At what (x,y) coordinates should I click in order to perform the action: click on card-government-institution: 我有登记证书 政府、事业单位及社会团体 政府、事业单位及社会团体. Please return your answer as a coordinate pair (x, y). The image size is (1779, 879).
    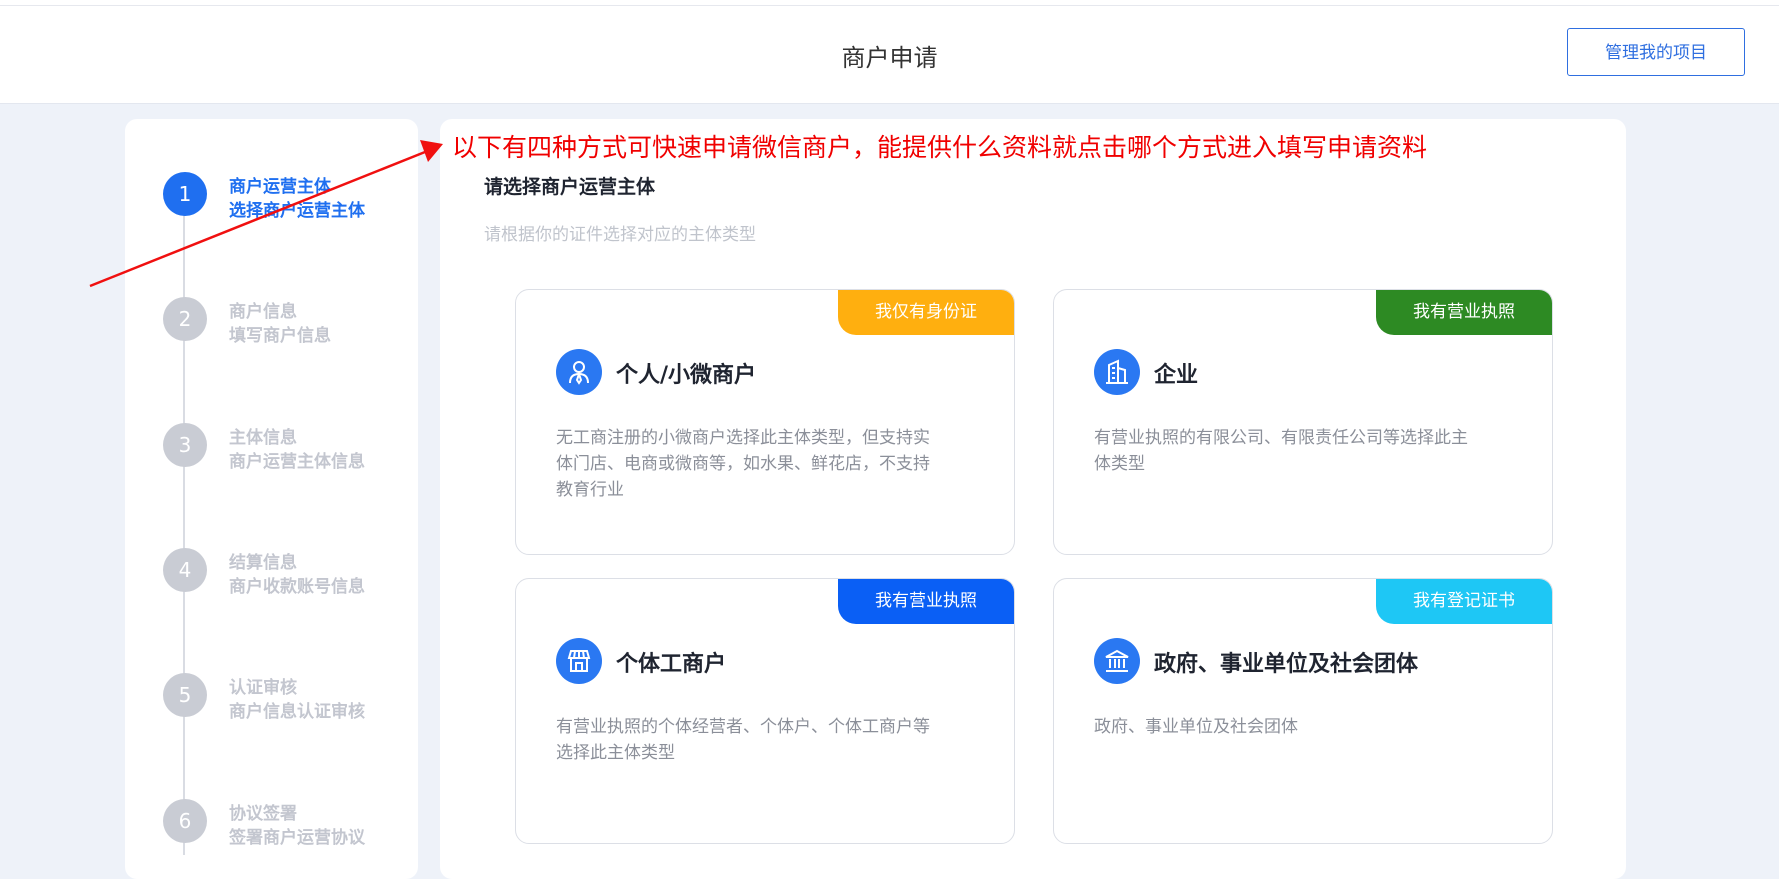
    Looking at the image, I should click on (1303, 711).